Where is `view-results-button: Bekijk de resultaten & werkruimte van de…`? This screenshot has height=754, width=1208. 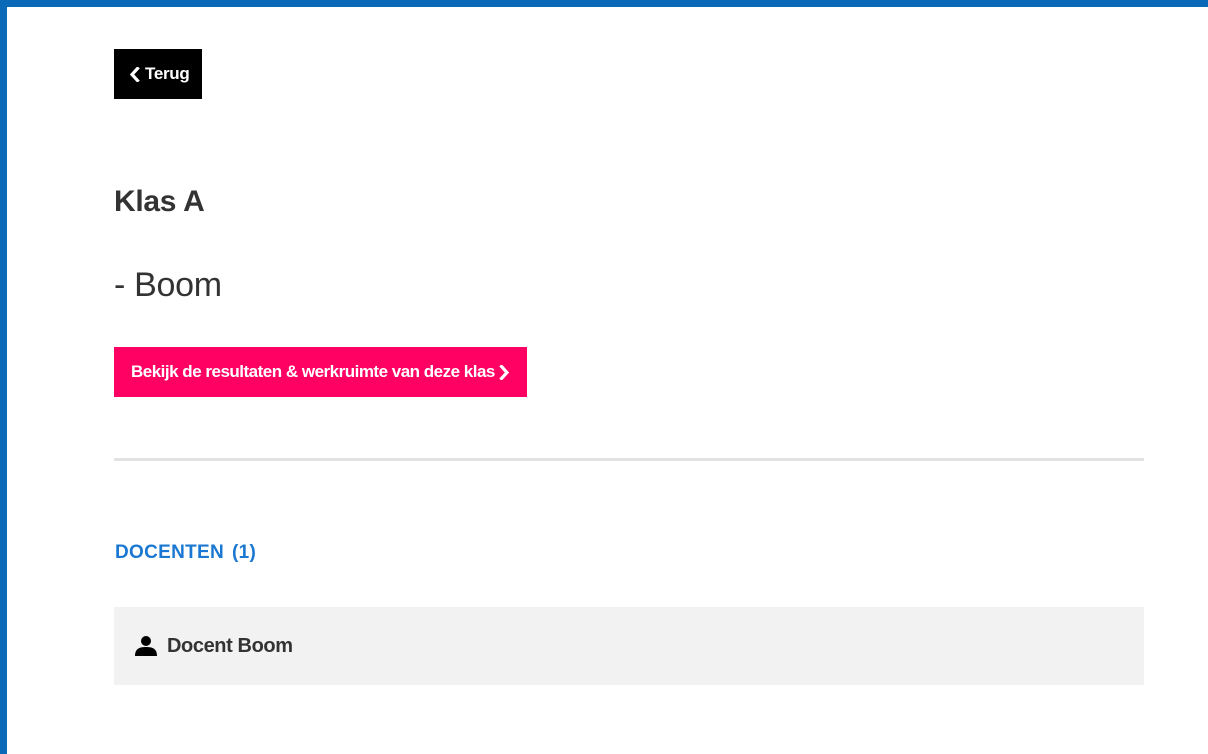
view-results-button: Bekijk de resultaten & werkruimte van de… is located at coordinates (320, 372).